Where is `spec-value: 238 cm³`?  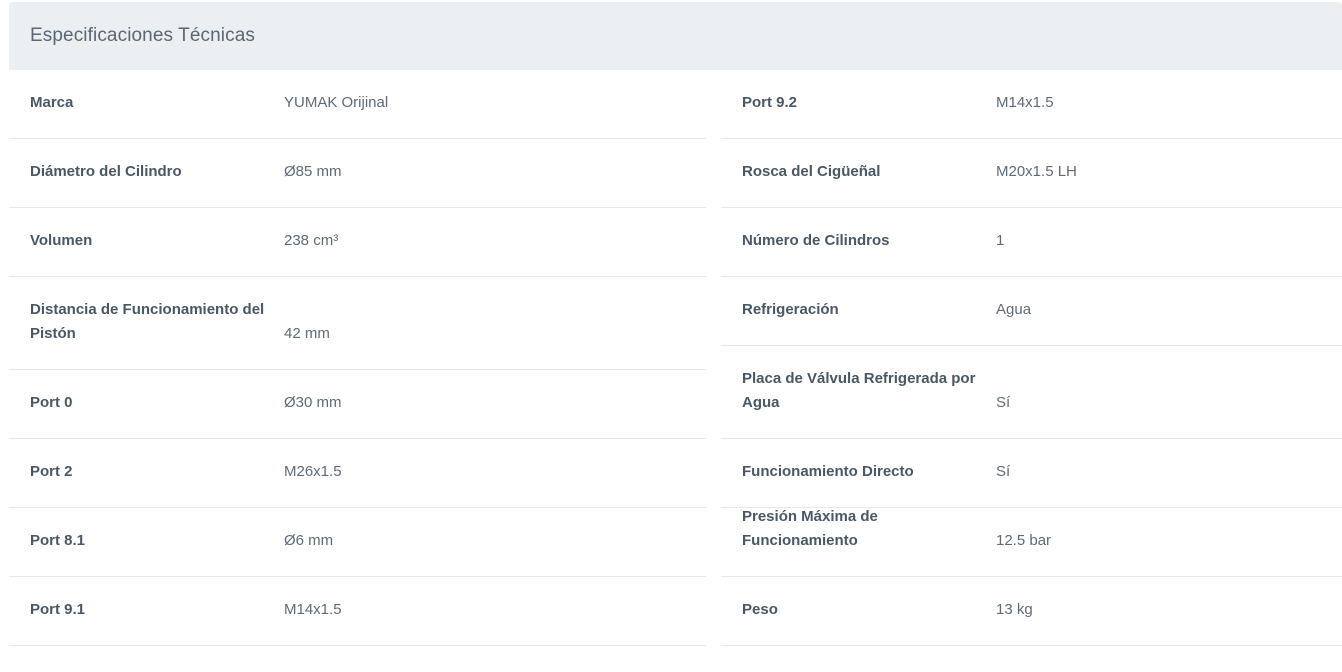 spec-value: 238 cm³ is located at coordinates (311, 240).